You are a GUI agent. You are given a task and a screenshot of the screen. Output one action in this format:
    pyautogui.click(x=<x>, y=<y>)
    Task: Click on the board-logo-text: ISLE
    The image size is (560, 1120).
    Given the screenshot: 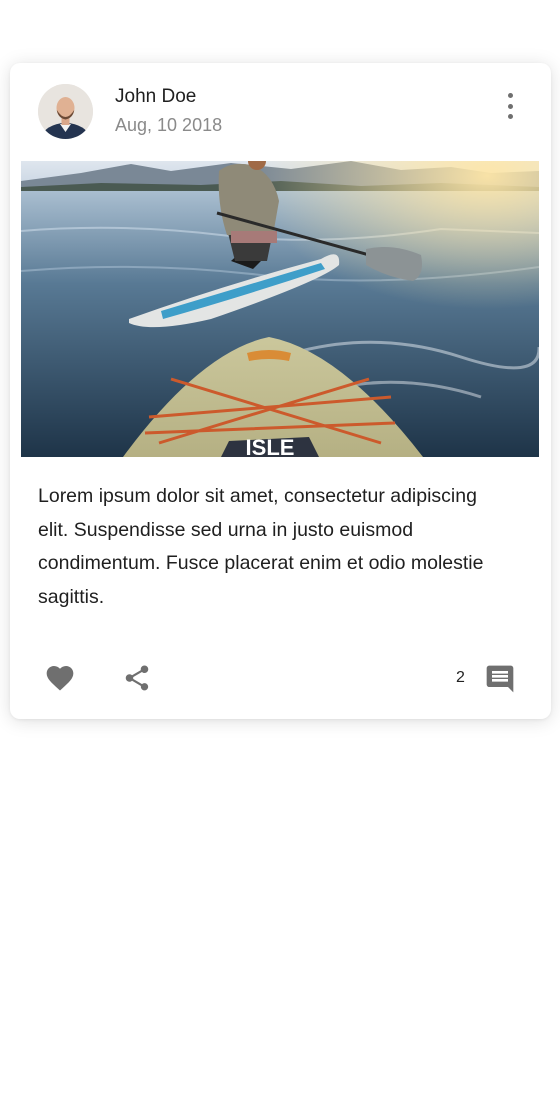 What is the action you would take?
    pyautogui.click(x=270, y=446)
    